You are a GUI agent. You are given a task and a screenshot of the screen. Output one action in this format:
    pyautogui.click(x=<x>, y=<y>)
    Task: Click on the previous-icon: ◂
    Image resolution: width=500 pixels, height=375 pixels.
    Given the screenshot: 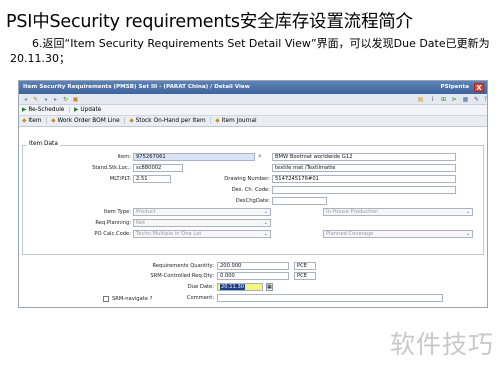 What is the action you would take?
    pyautogui.click(x=45, y=99)
    